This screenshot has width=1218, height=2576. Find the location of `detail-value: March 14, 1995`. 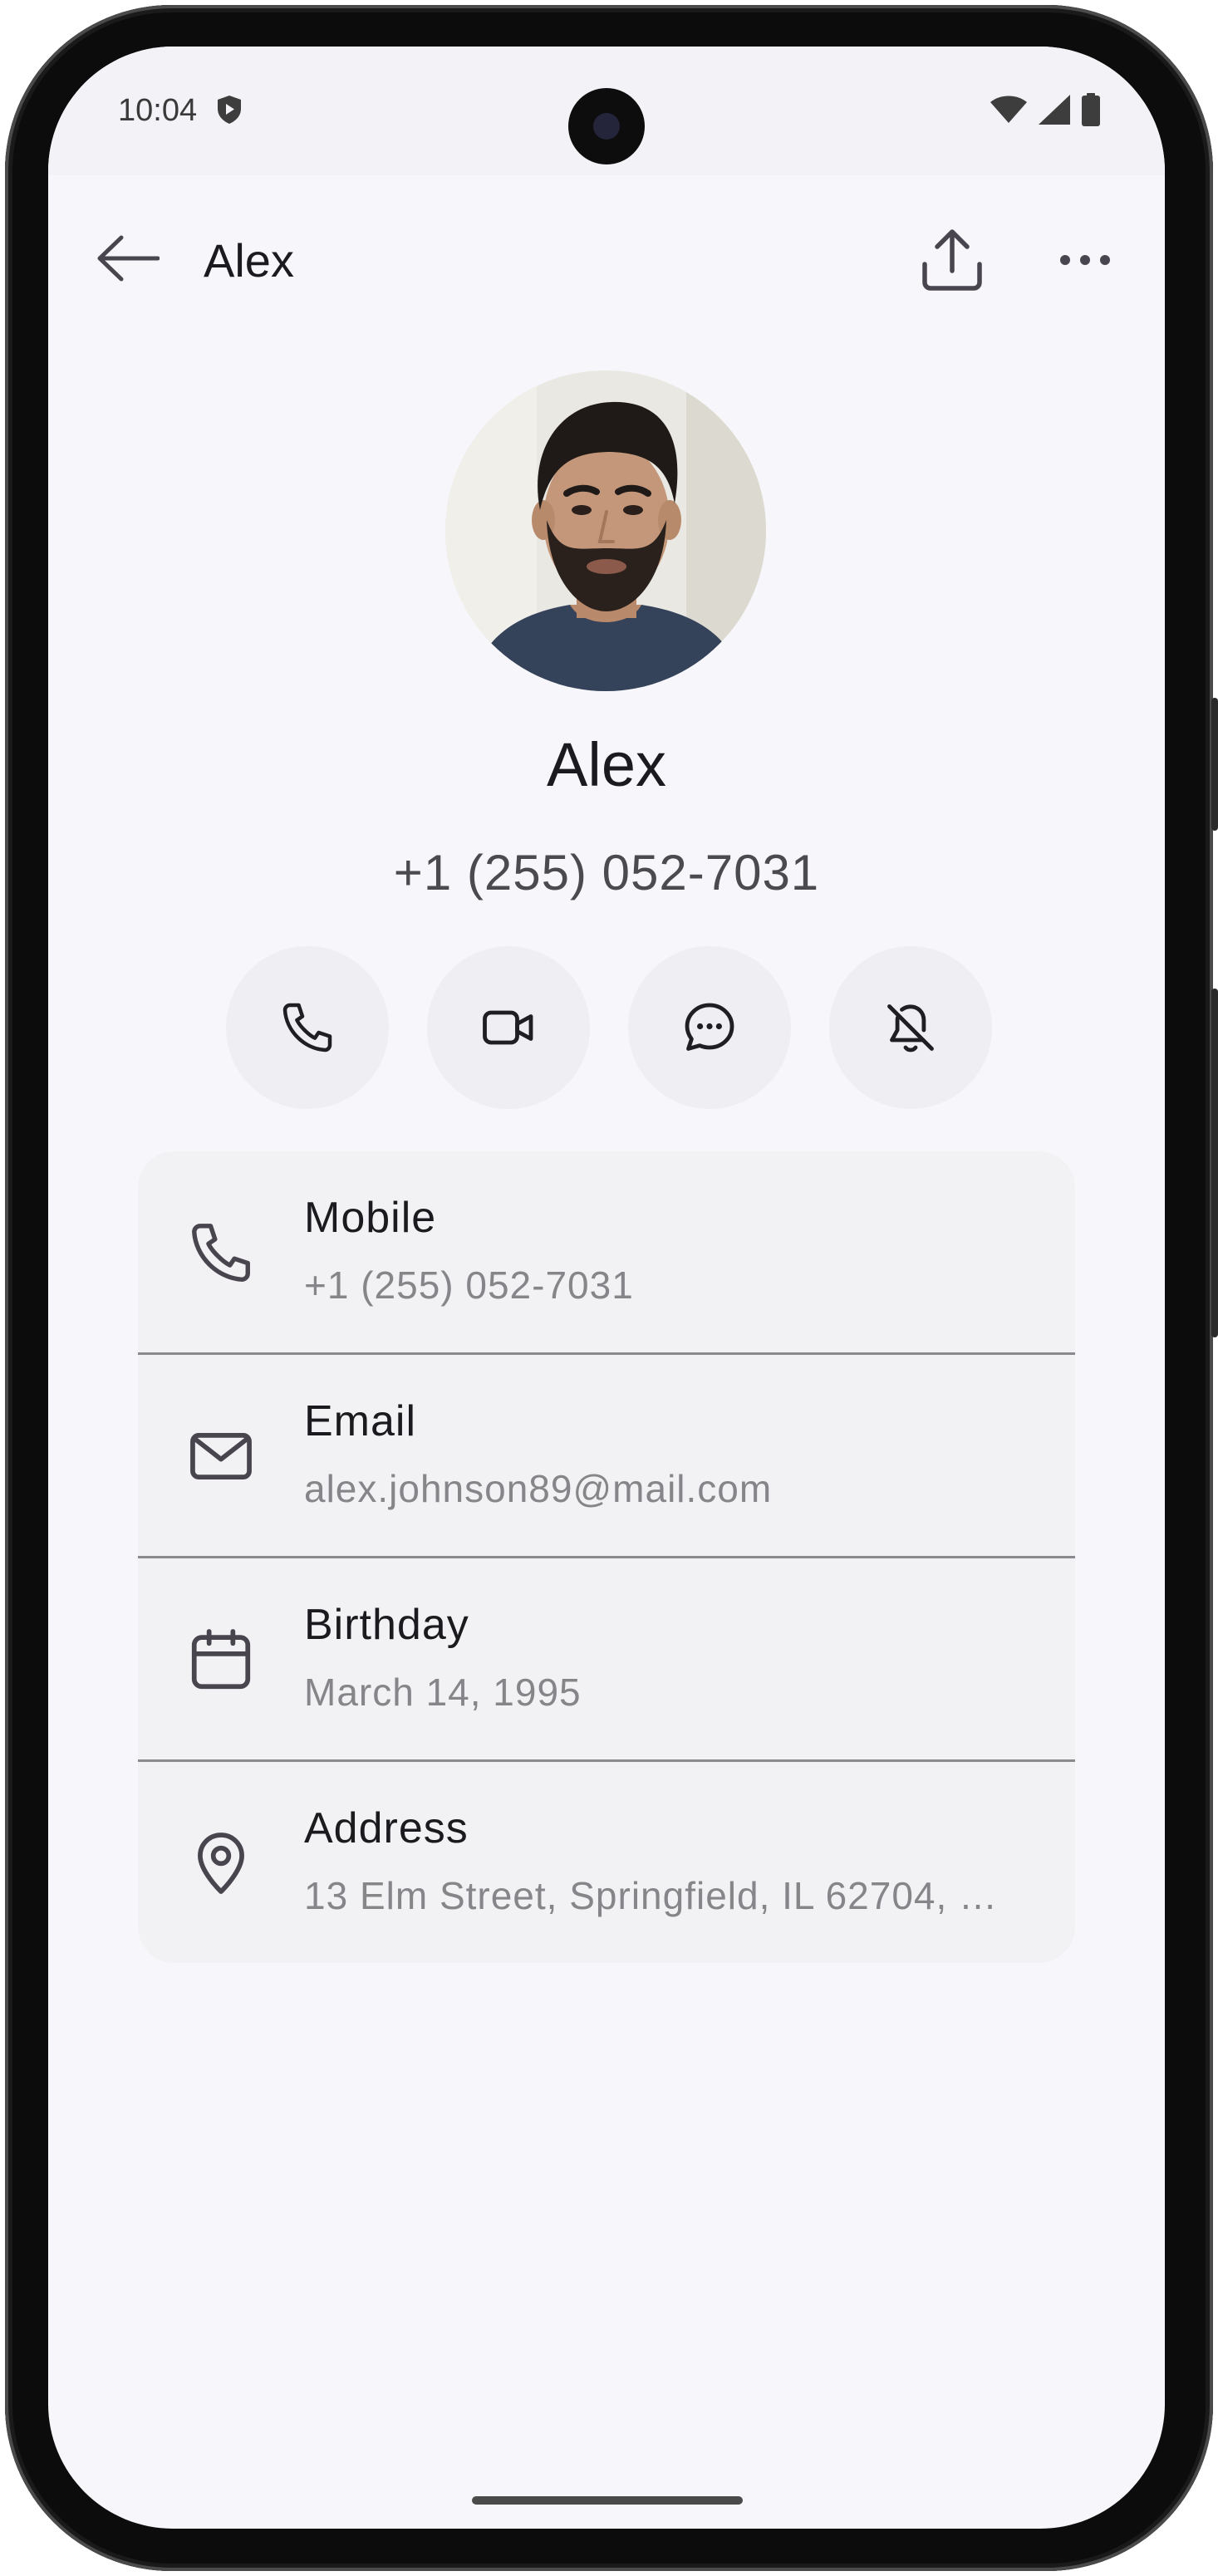

detail-value: March 14, 1995 is located at coordinates (443, 1692).